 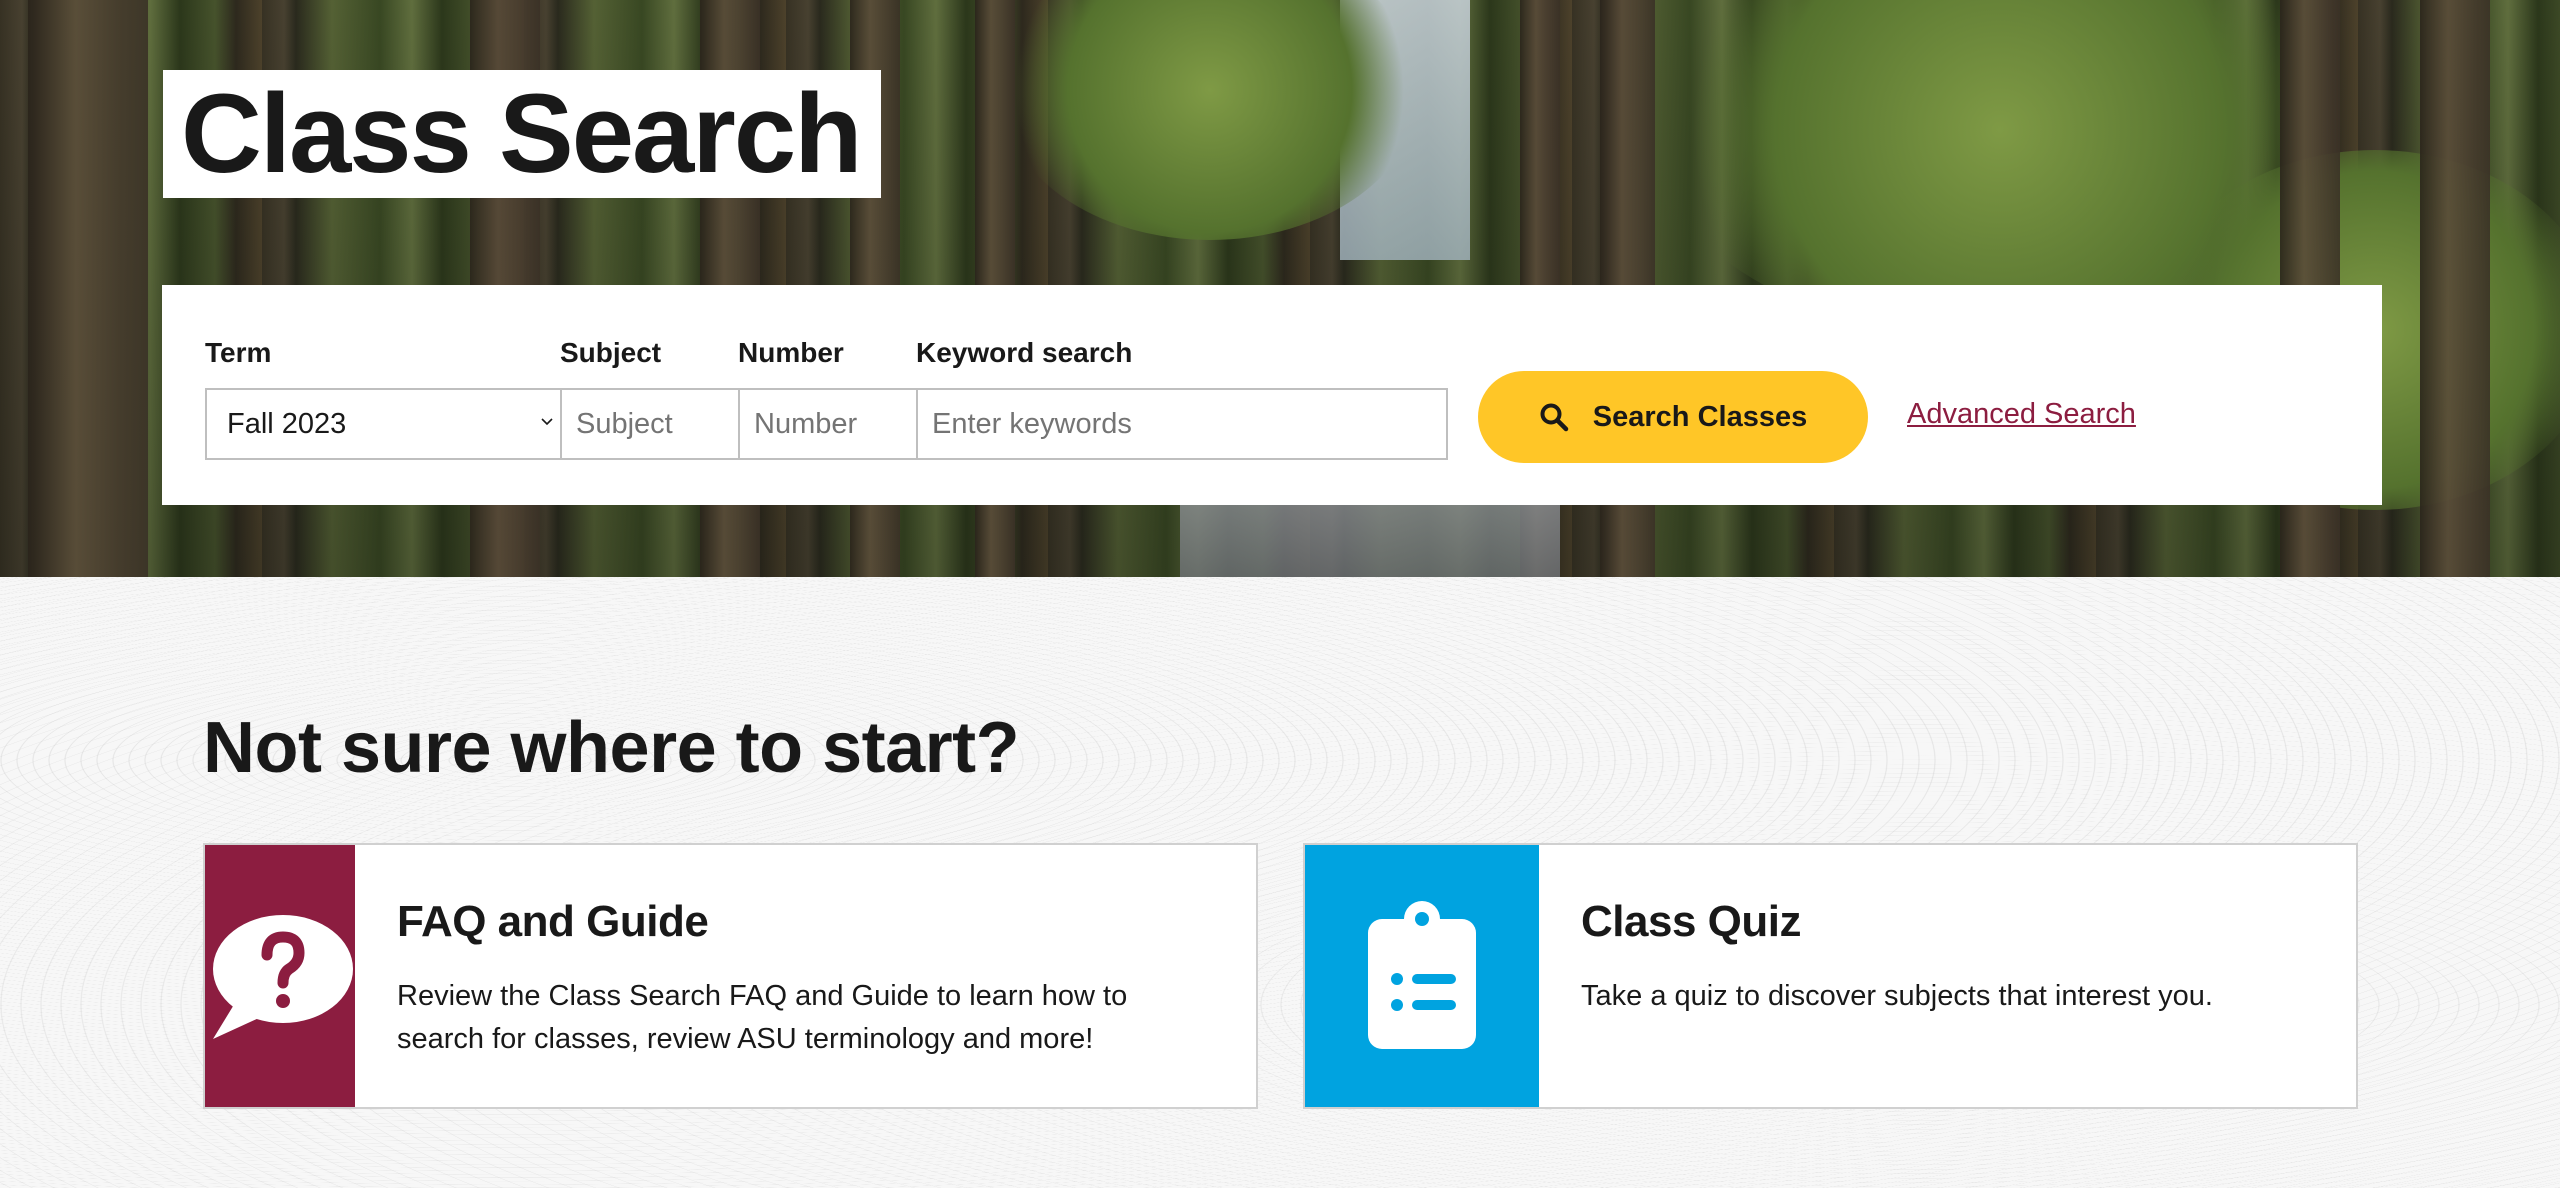 What do you see at coordinates (1691, 921) in the screenshot?
I see `quiz-card-title: Class Quiz` at bounding box center [1691, 921].